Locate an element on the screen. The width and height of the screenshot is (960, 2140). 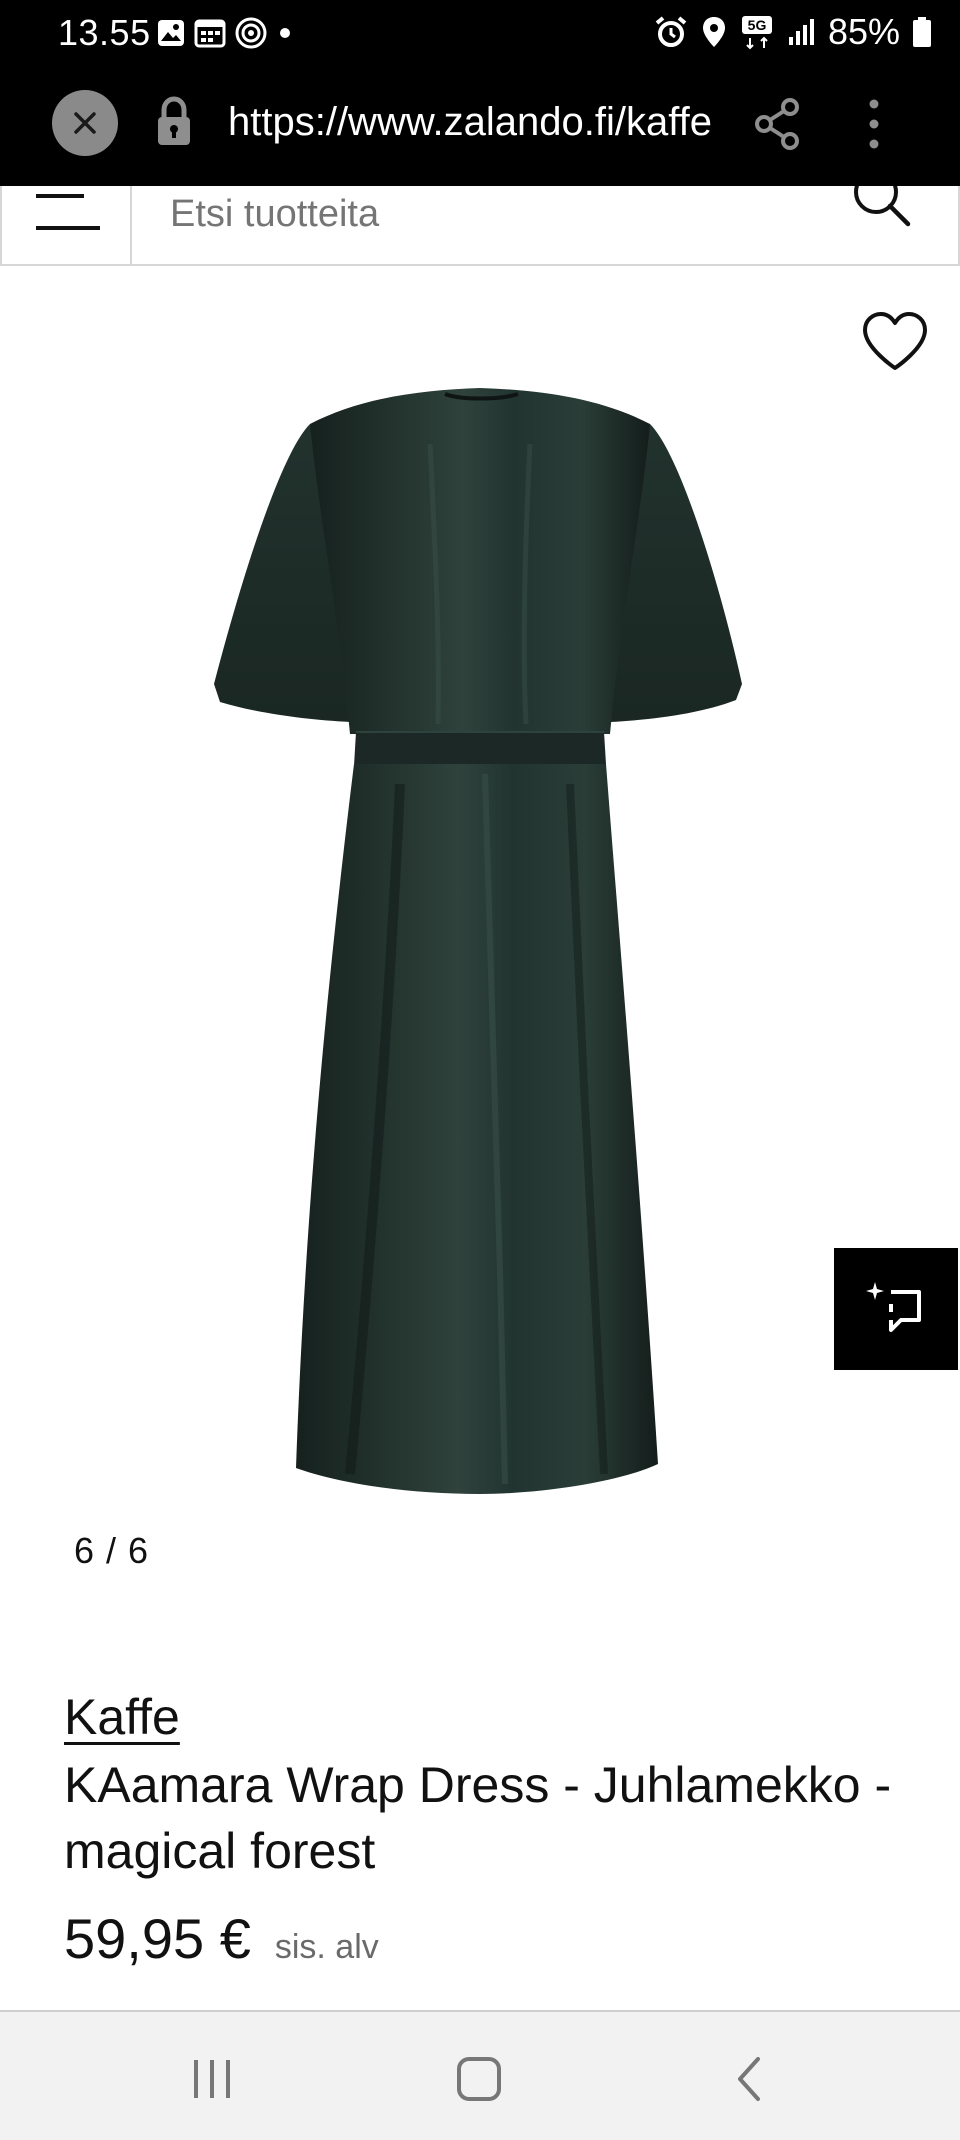
heart-icon is located at coordinates (895, 342).